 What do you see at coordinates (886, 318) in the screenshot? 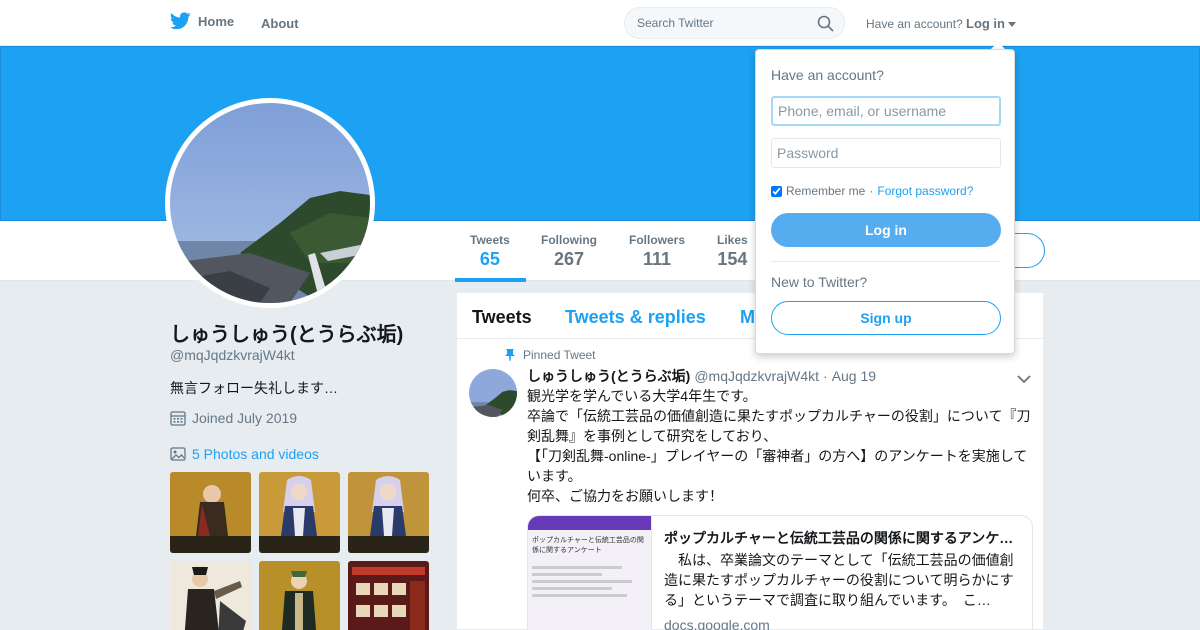
I see `signup-button: Sign up` at bounding box center [886, 318].